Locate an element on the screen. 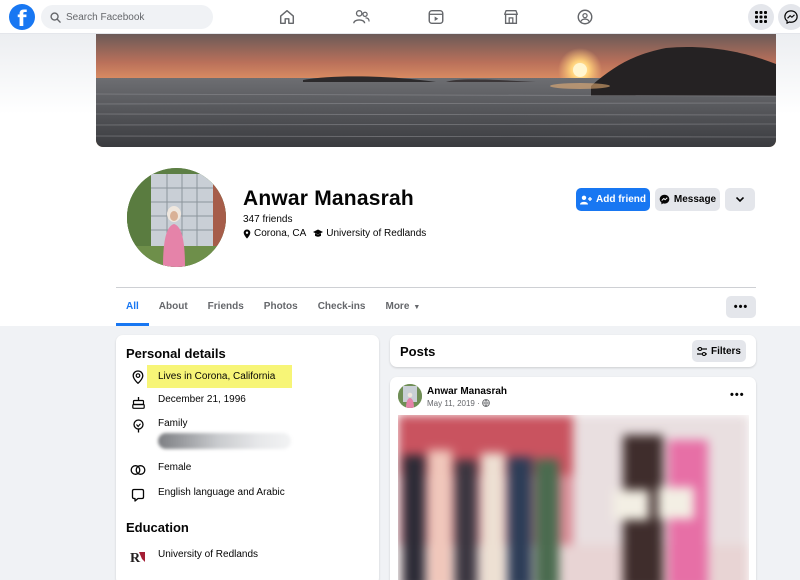 The height and width of the screenshot is (580, 800). birthday-text: December 21, 1996 is located at coordinates (202, 399).